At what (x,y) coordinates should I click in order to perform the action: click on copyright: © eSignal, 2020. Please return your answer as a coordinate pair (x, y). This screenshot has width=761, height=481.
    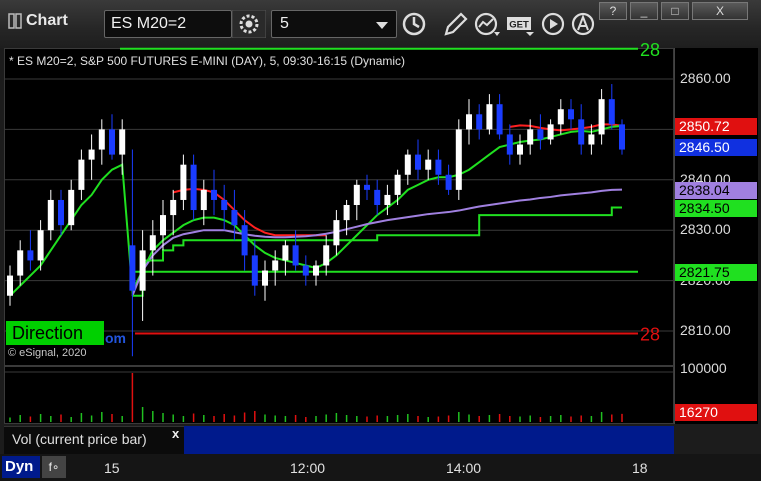
    Looking at the image, I should click on (47, 353).